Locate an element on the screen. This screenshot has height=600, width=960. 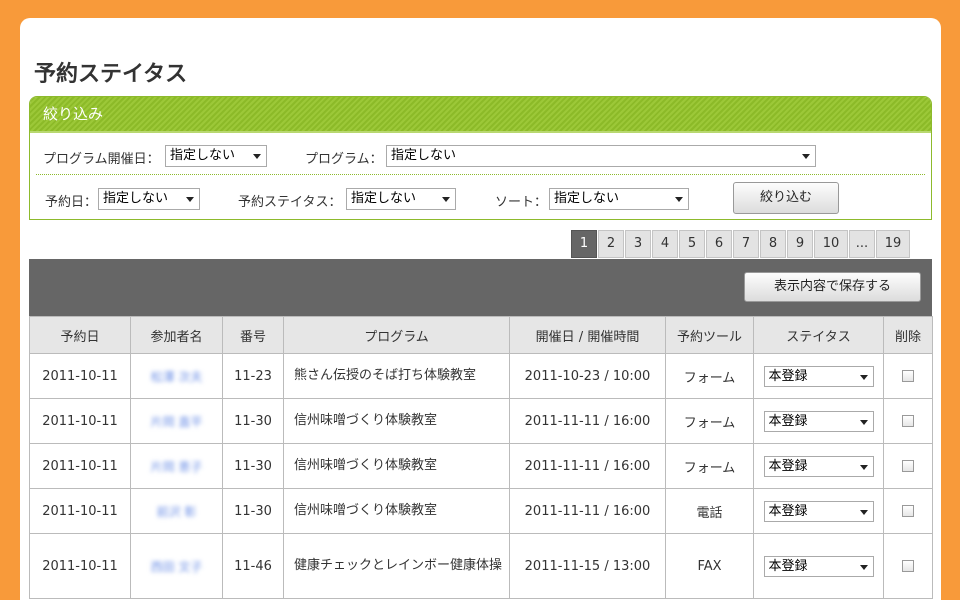
col-program: プログラム is located at coordinates (396, 335).